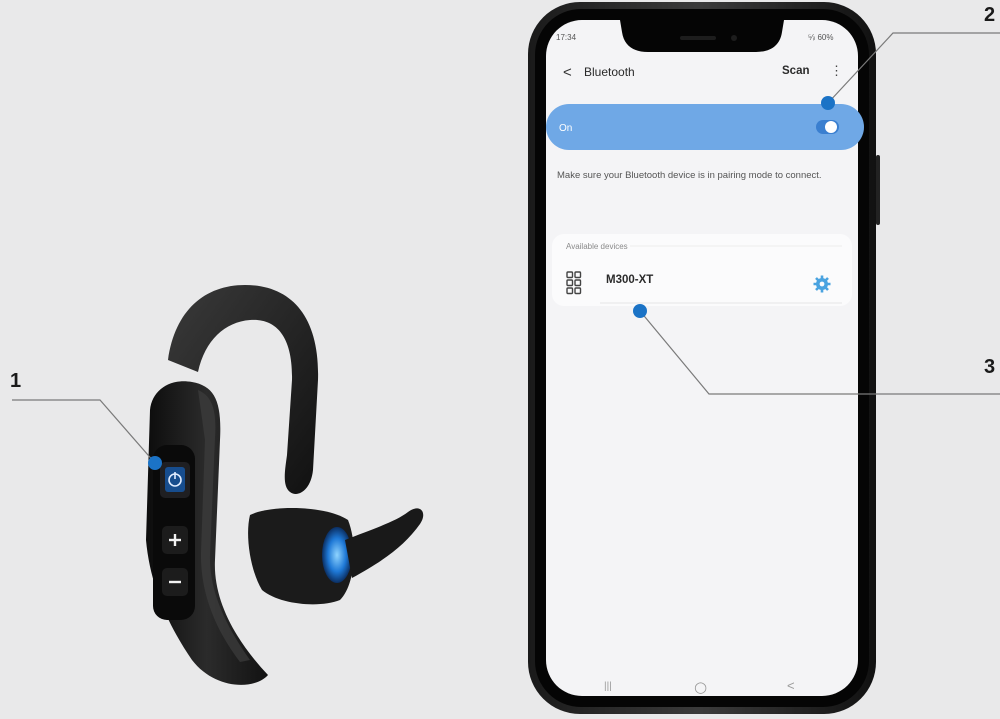  Describe the element at coordinates (16, 381) in the screenshot. I see `callout-number-1: 1` at that location.